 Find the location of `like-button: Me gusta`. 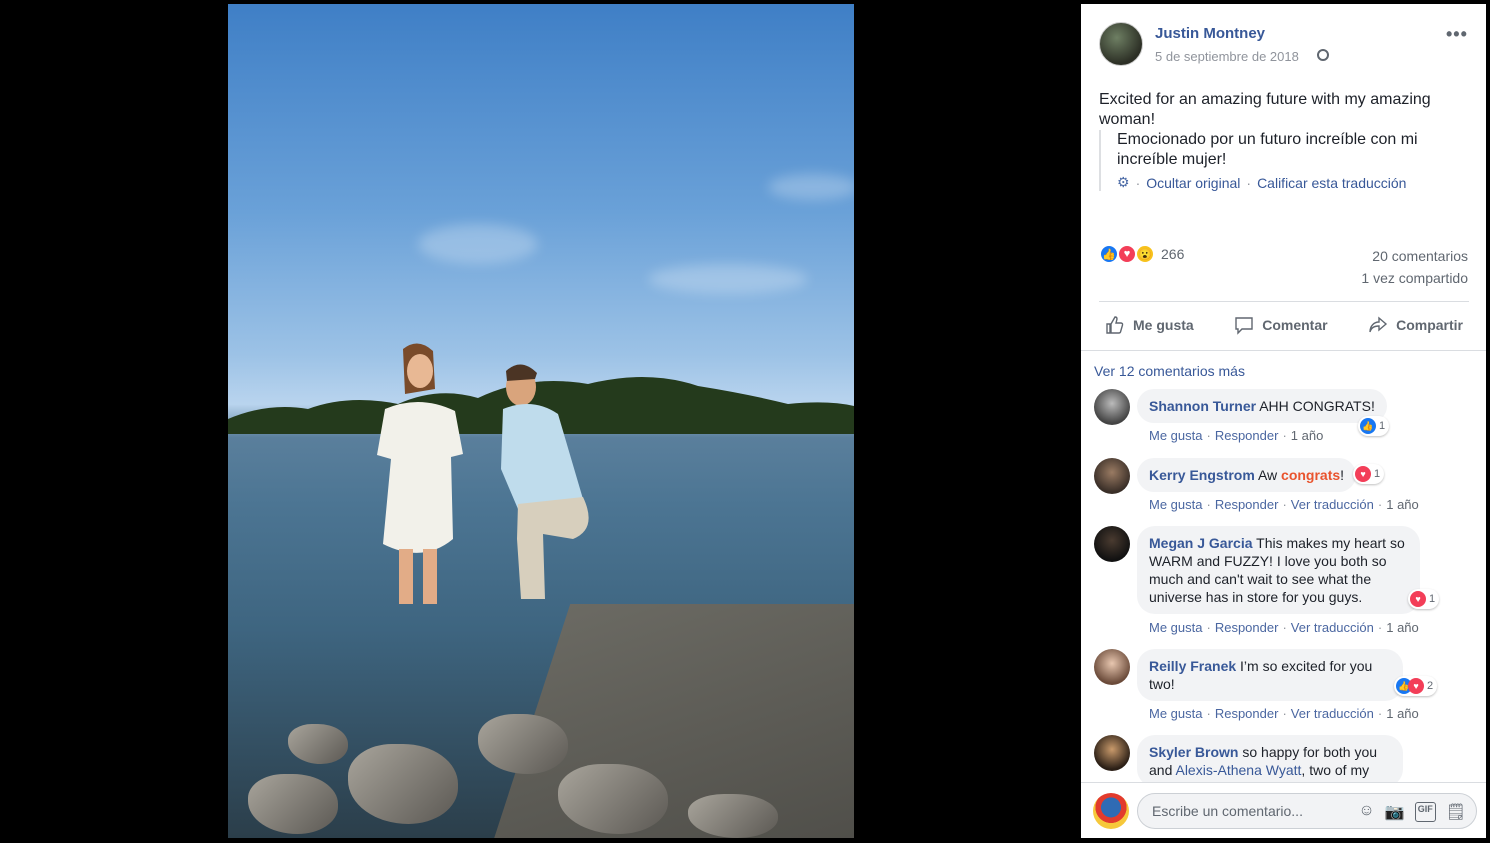

like-button: Me gusta is located at coordinates (1149, 325).